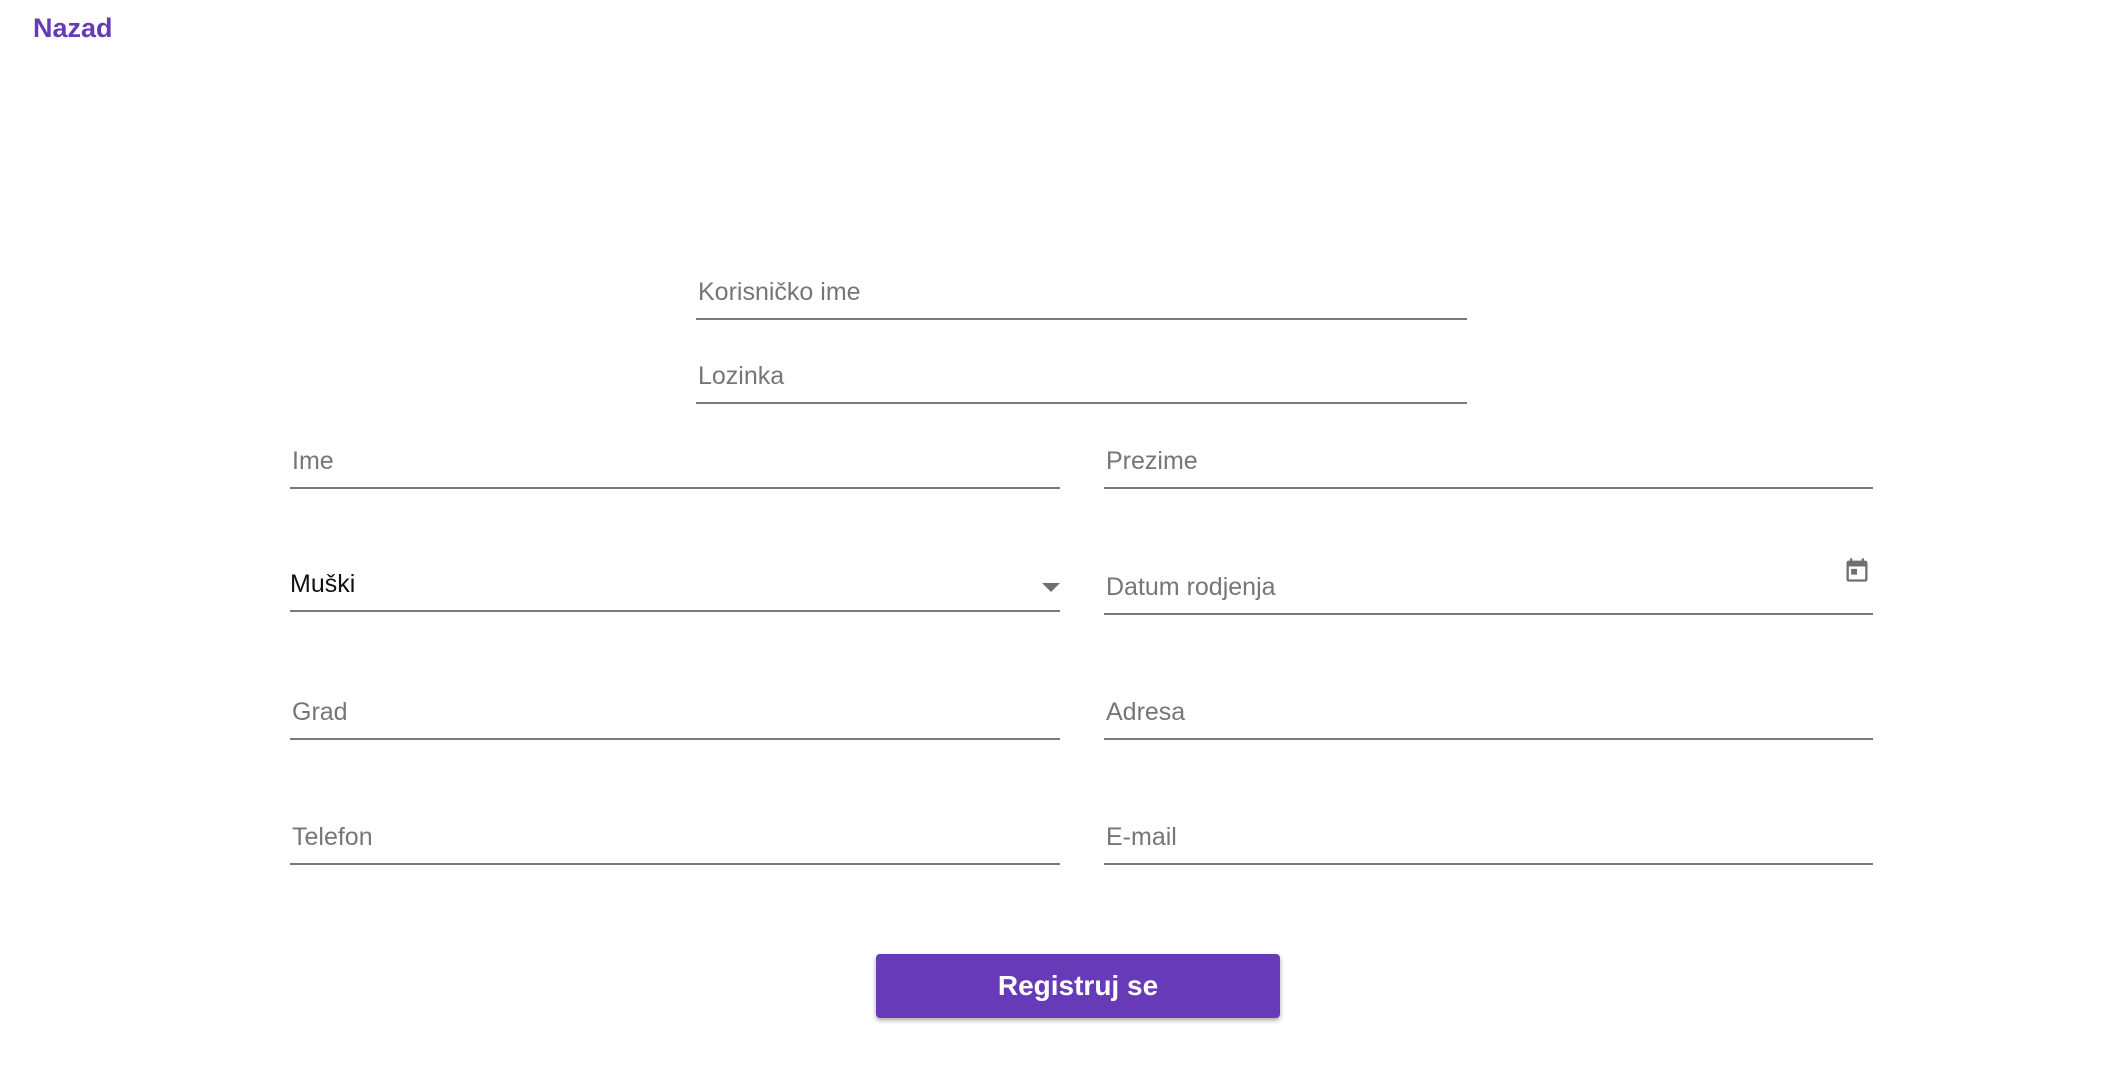  Describe the element at coordinates (1078, 986) in the screenshot. I see `register-button: Registruj se` at that location.